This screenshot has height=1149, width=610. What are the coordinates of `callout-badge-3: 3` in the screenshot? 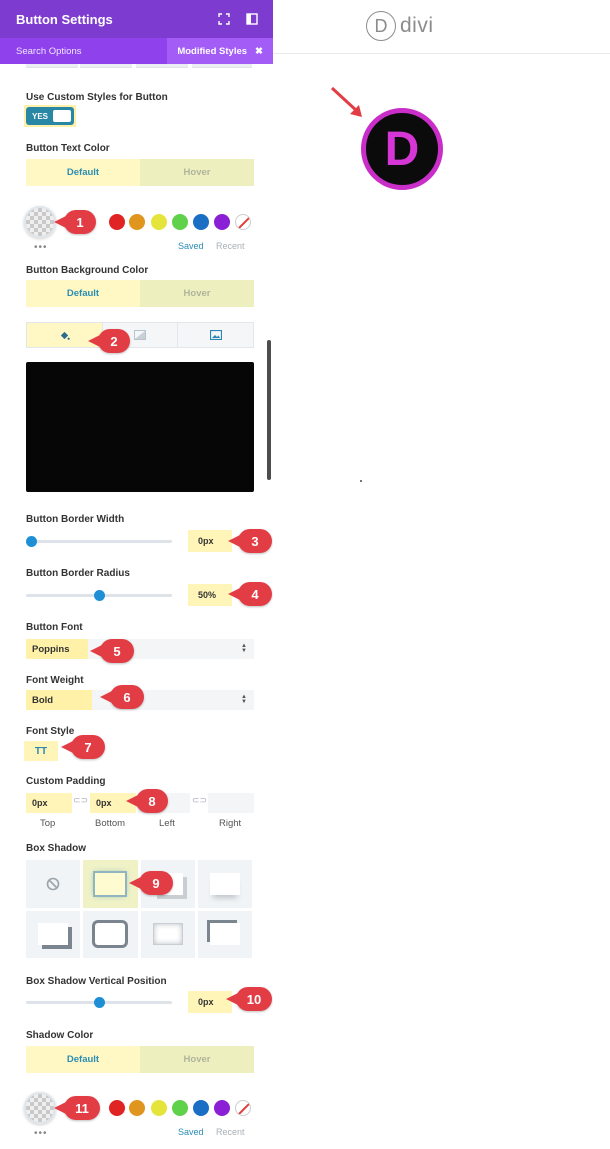 It's located at (250, 541).